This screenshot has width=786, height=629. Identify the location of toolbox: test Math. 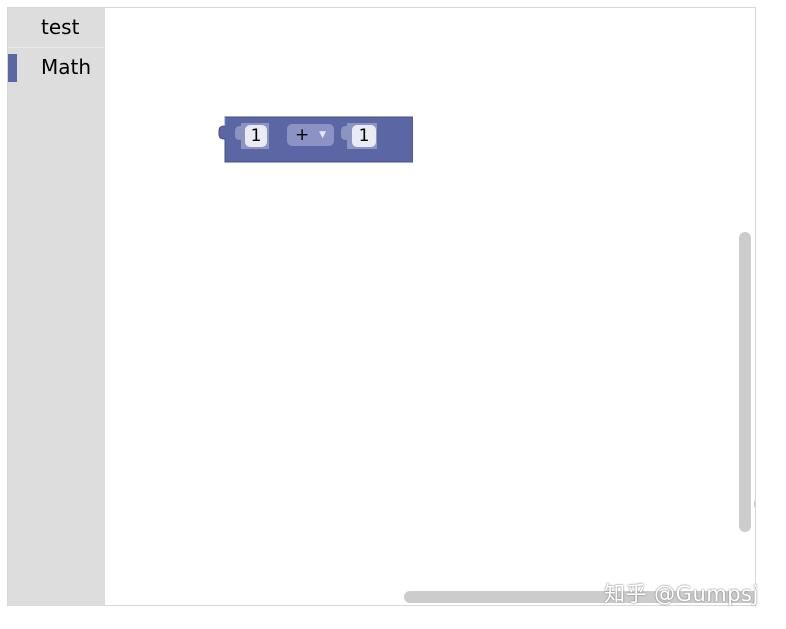
(56, 306).